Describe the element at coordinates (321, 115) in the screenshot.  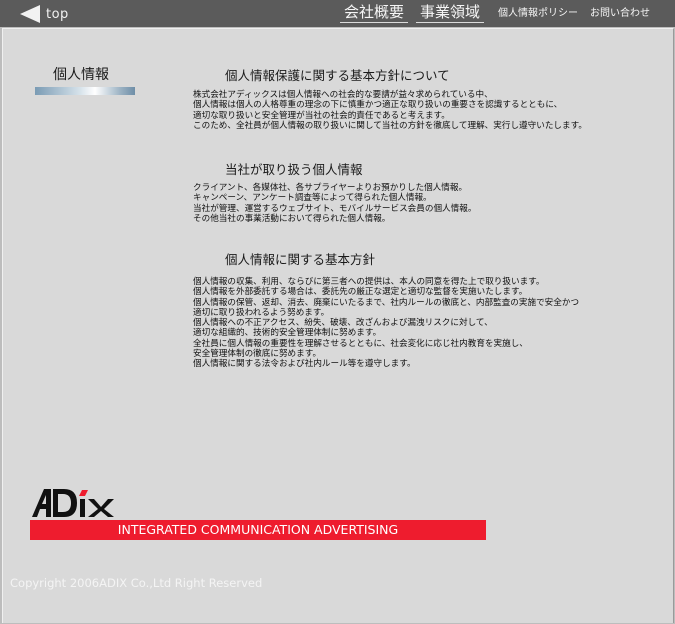
I see `paragraph-line: 適切な取り扱いと安全管理が当社の社会的責任であると考えます。` at that location.